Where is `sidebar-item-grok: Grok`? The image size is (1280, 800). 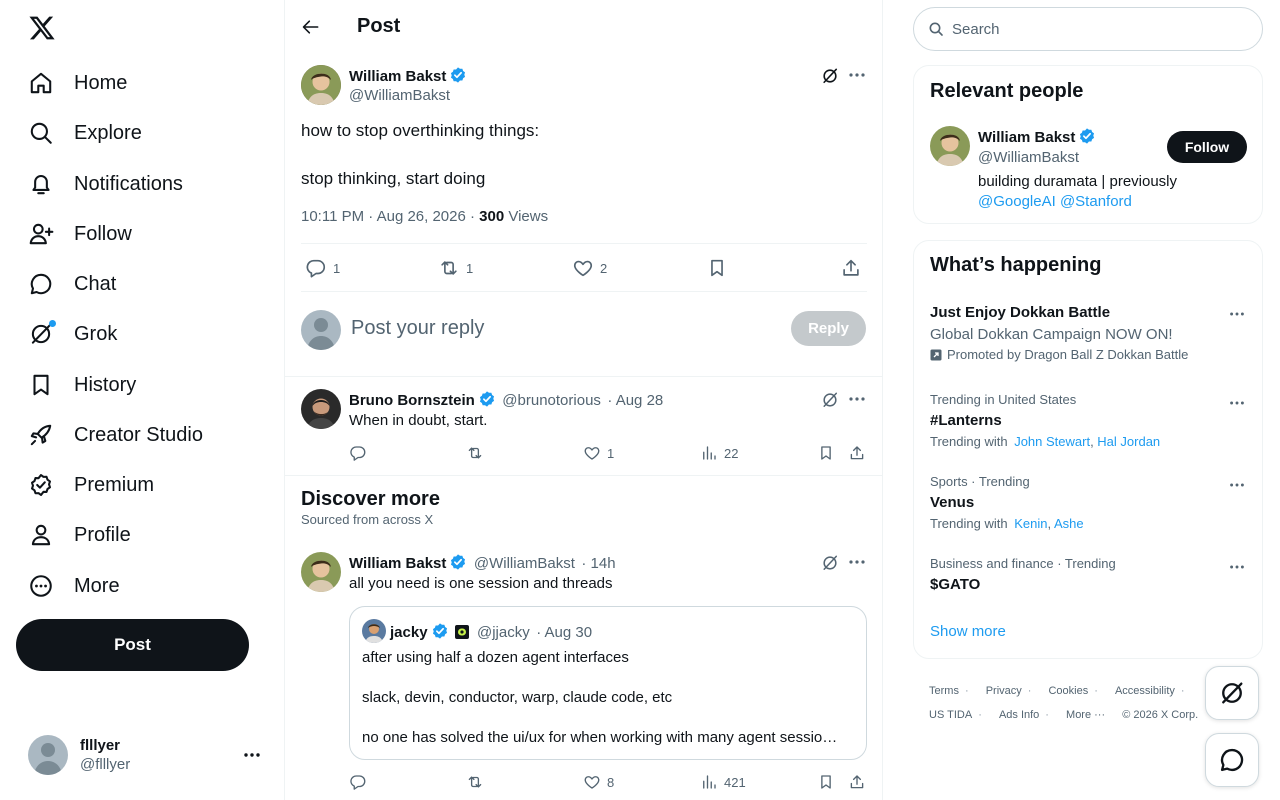 sidebar-item-grok: Grok is located at coordinates (70, 334).